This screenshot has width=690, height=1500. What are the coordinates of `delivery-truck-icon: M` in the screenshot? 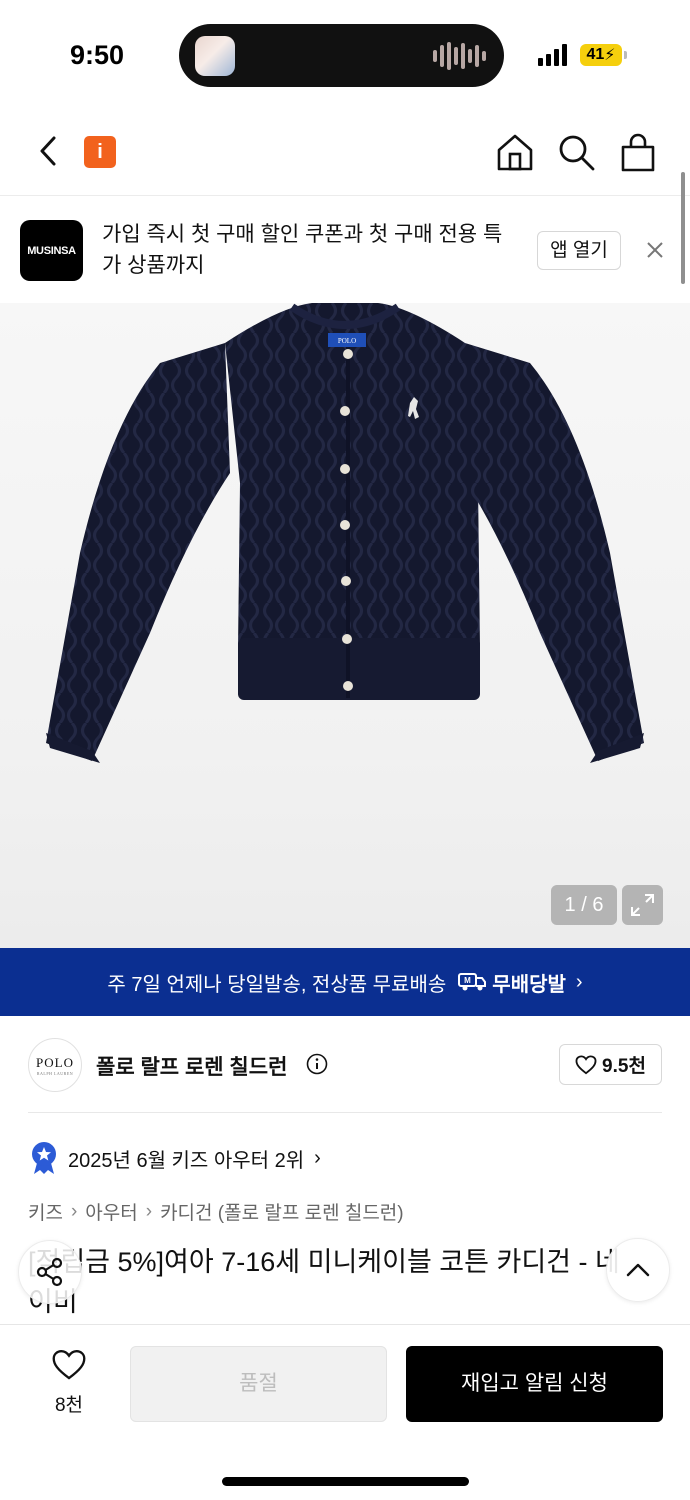 It's located at (472, 982).